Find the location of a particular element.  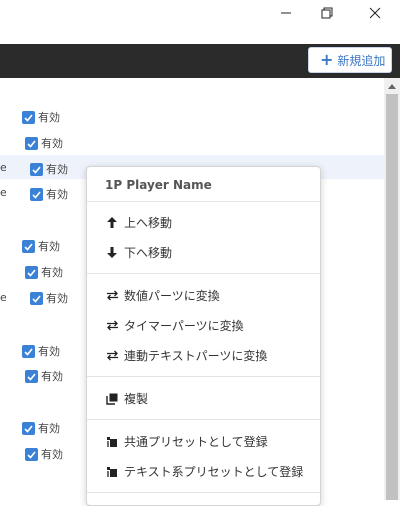

menu-item-register-text-preset: テキスト系プリセットとして登録 is located at coordinates (204, 471).